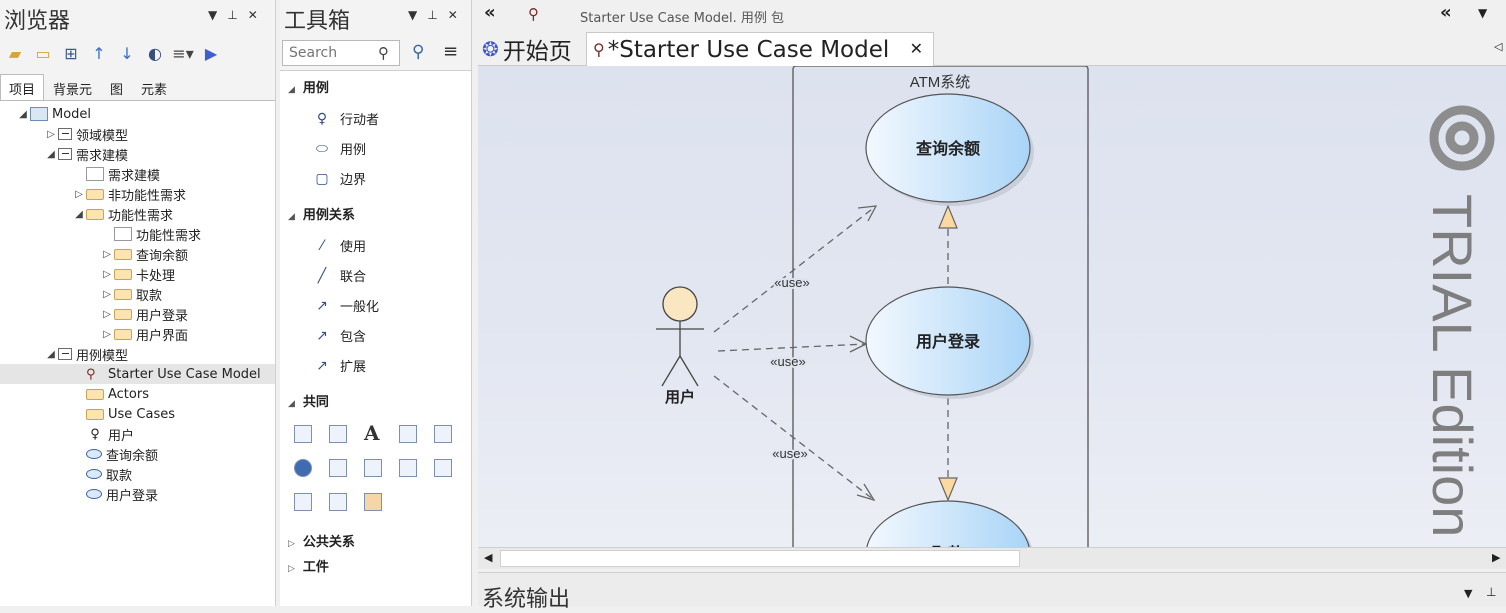 This screenshot has width=1506, height=613. I want to click on scroll-right-icon: ▶, so click(1496, 557).